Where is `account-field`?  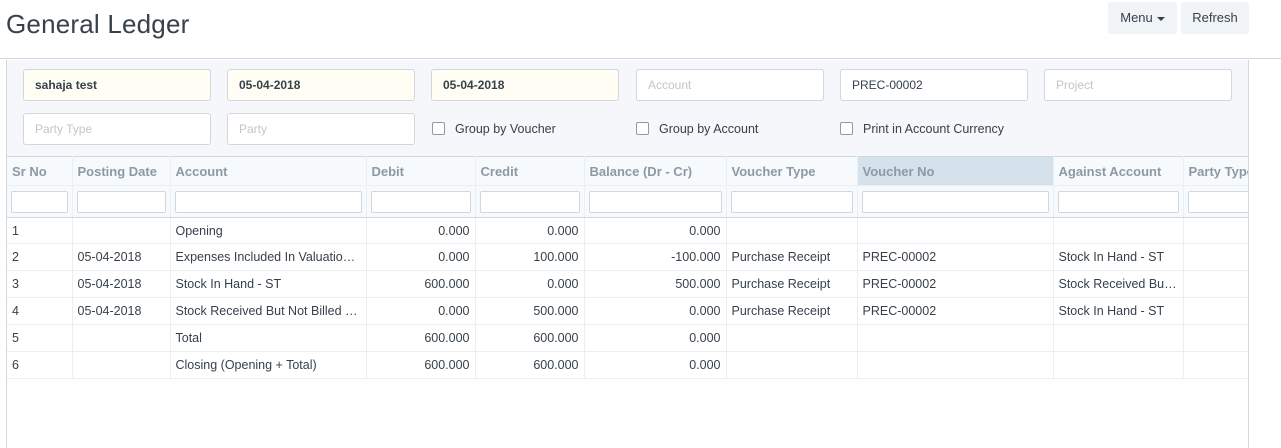
account-field is located at coordinates (730, 85).